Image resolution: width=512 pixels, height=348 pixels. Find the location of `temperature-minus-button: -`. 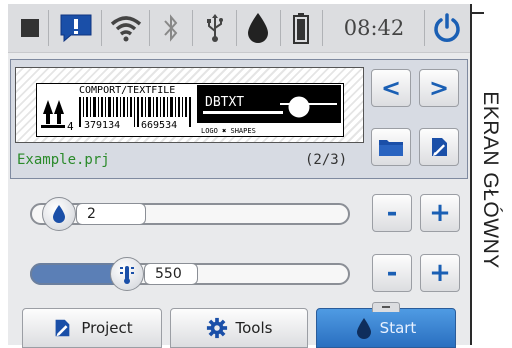

temperature-minus-button: - is located at coordinates (392, 273).